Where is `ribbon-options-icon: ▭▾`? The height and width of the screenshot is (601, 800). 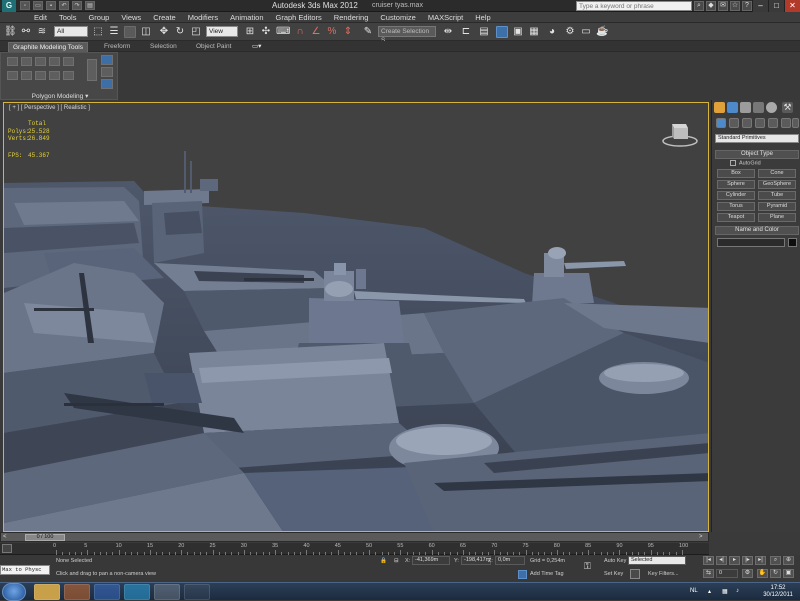 ribbon-options-icon: ▭▾ is located at coordinates (256, 47).